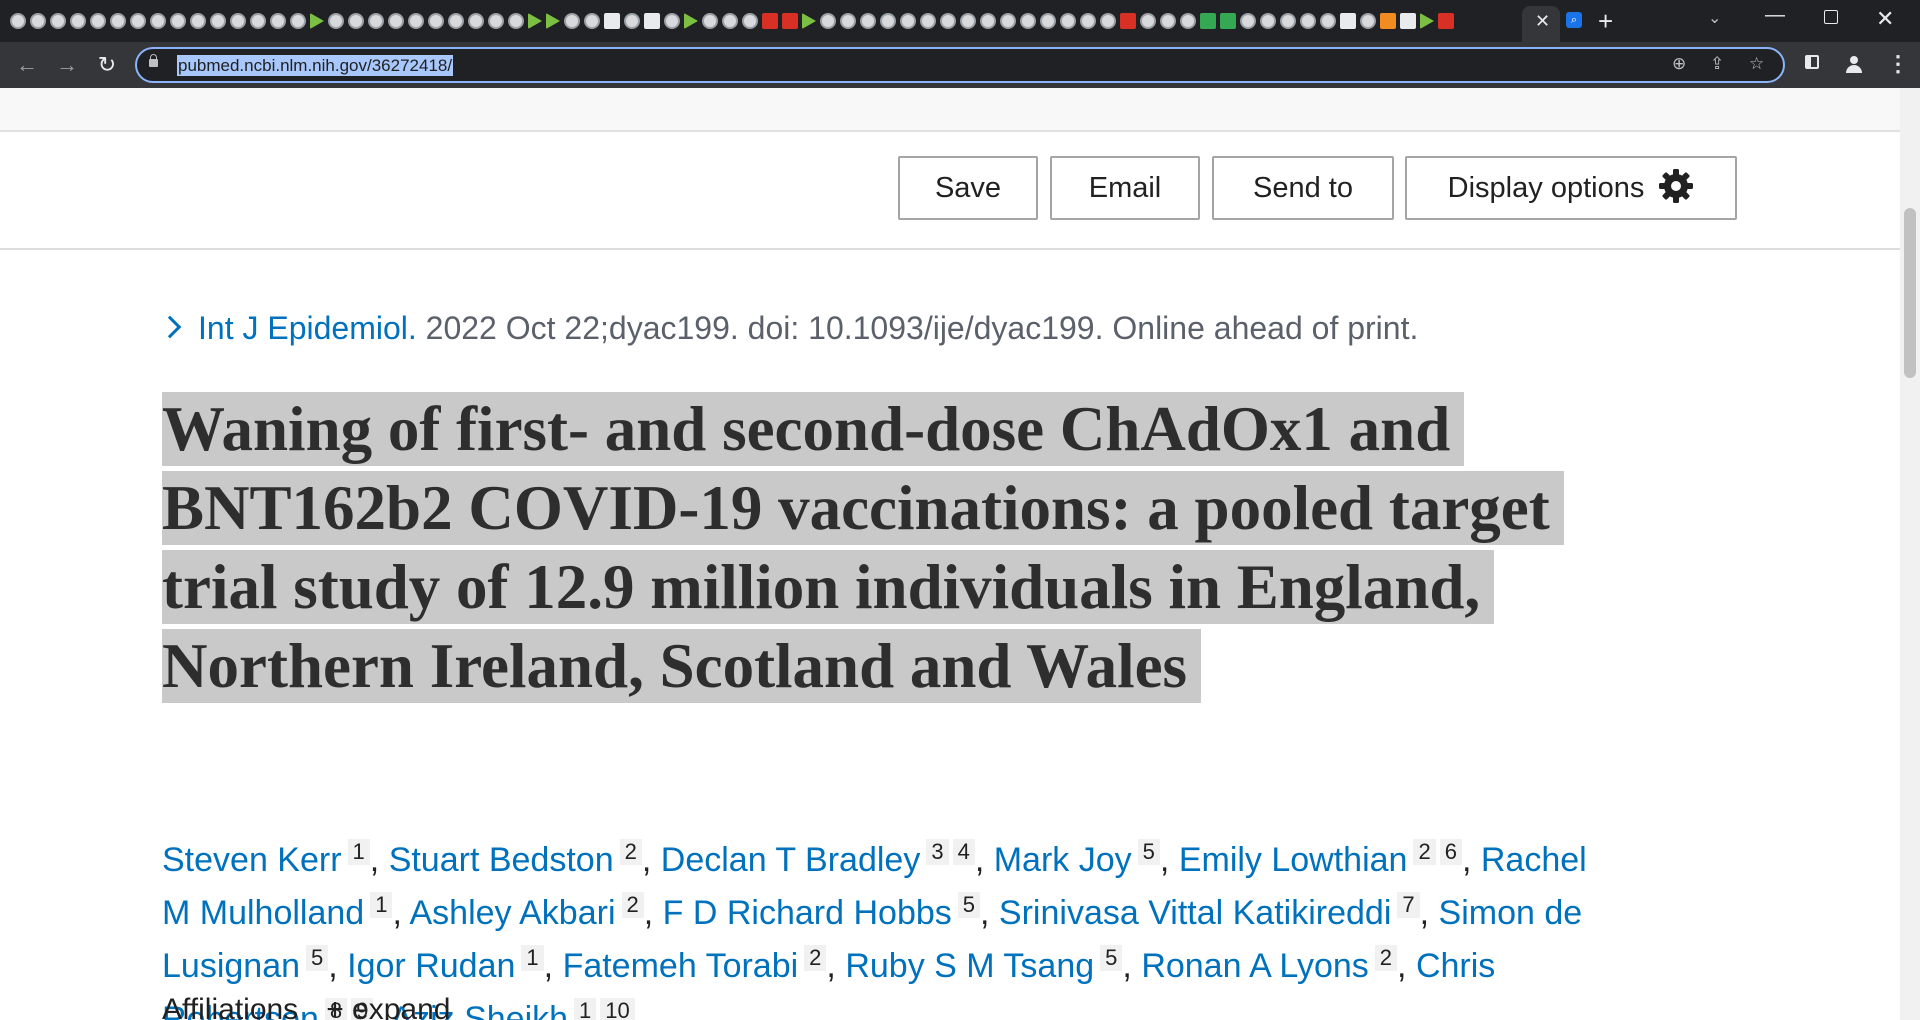 The width and height of the screenshot is (1920, 1020). I want to click on page-scrollbar, so click(1910, 554).